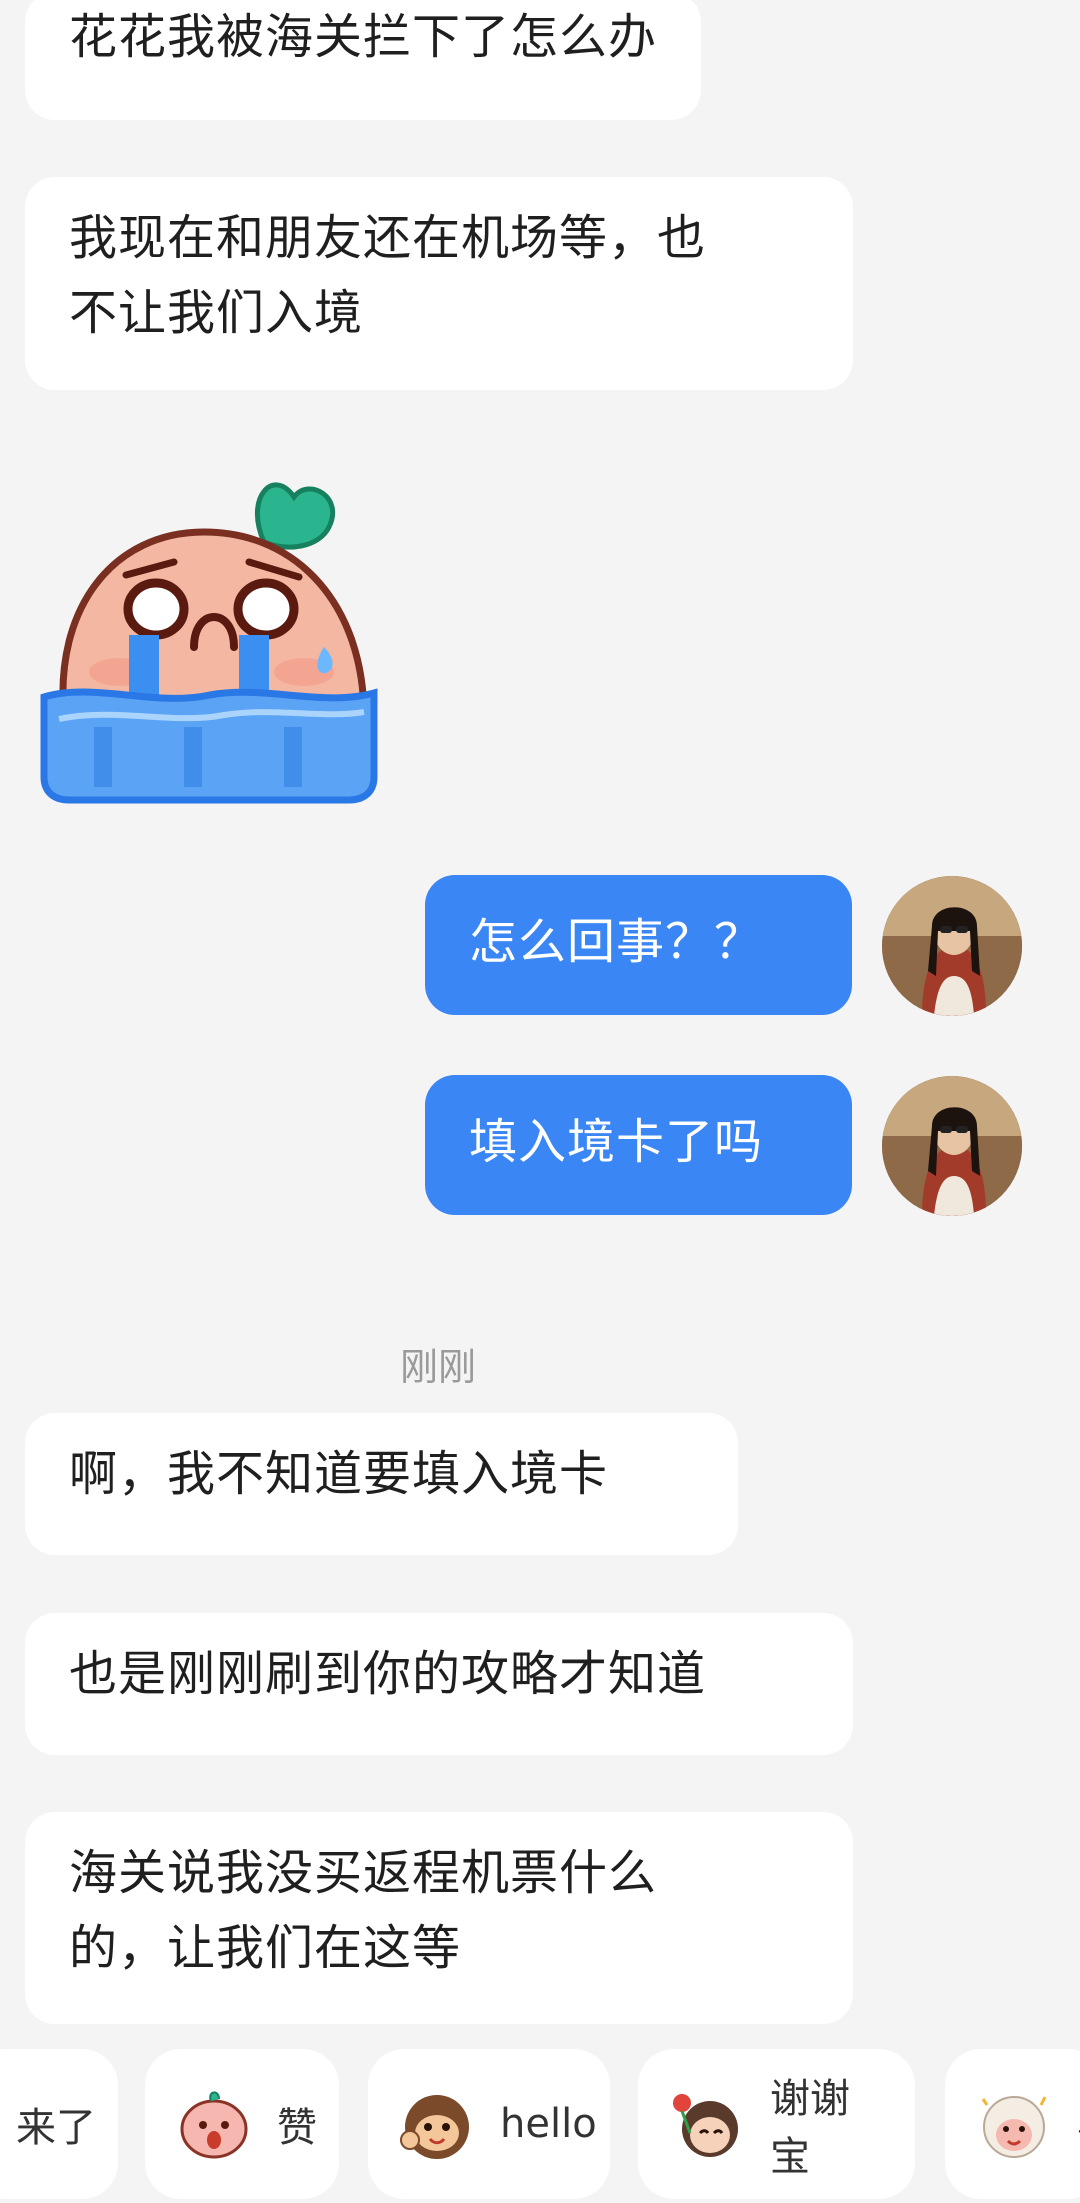  Describe the element at coordinates (810, 2128) in the screenshot. I see `chip-label: 谢谢宝` at that location.